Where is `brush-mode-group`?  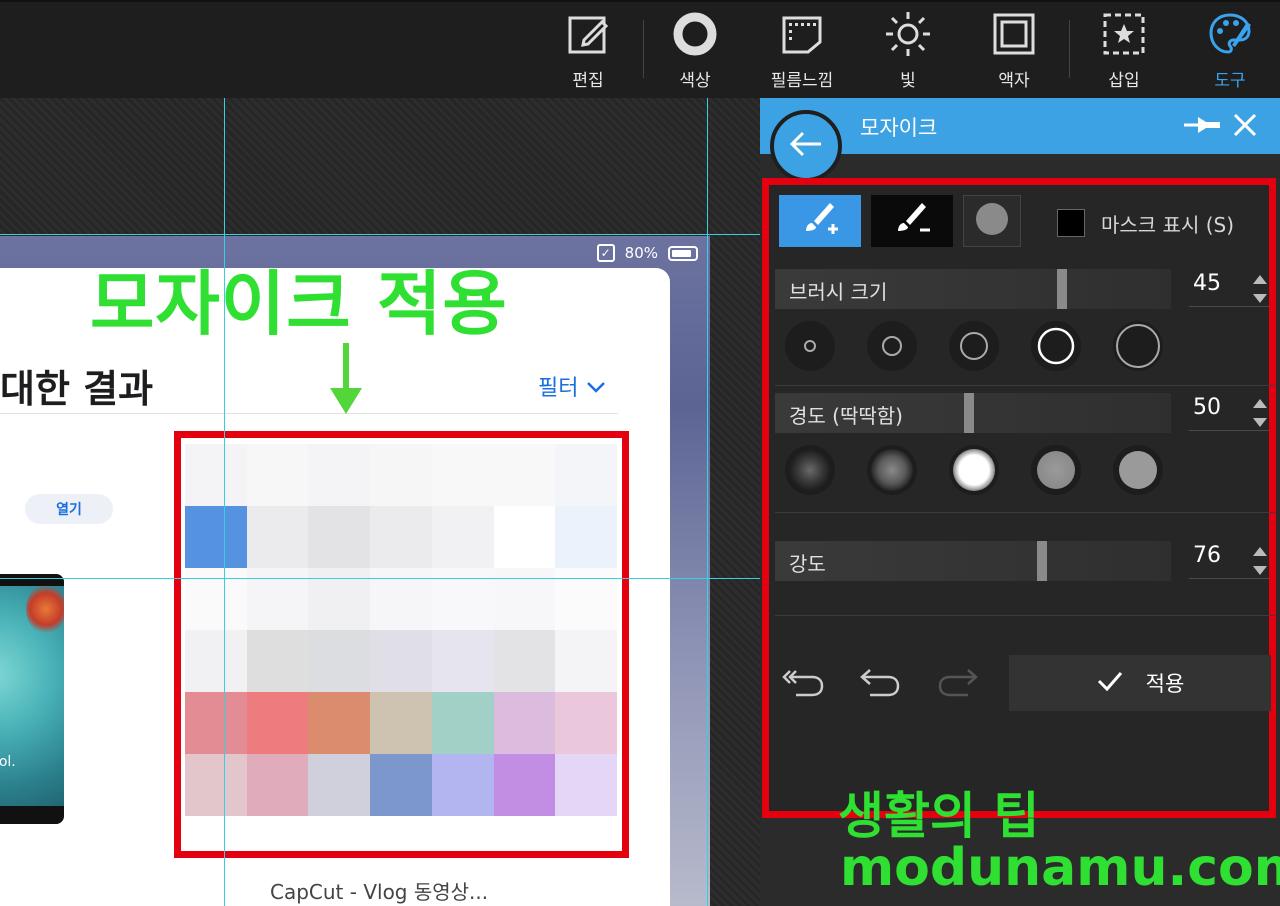
brush-mode-group is located at coordinates (900, 223).